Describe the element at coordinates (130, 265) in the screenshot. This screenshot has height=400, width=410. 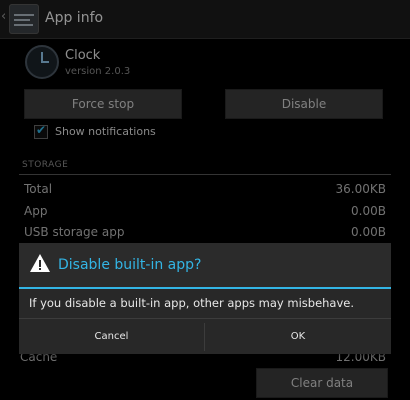
I see `dialog-title: Disable built-in app?` at that location.